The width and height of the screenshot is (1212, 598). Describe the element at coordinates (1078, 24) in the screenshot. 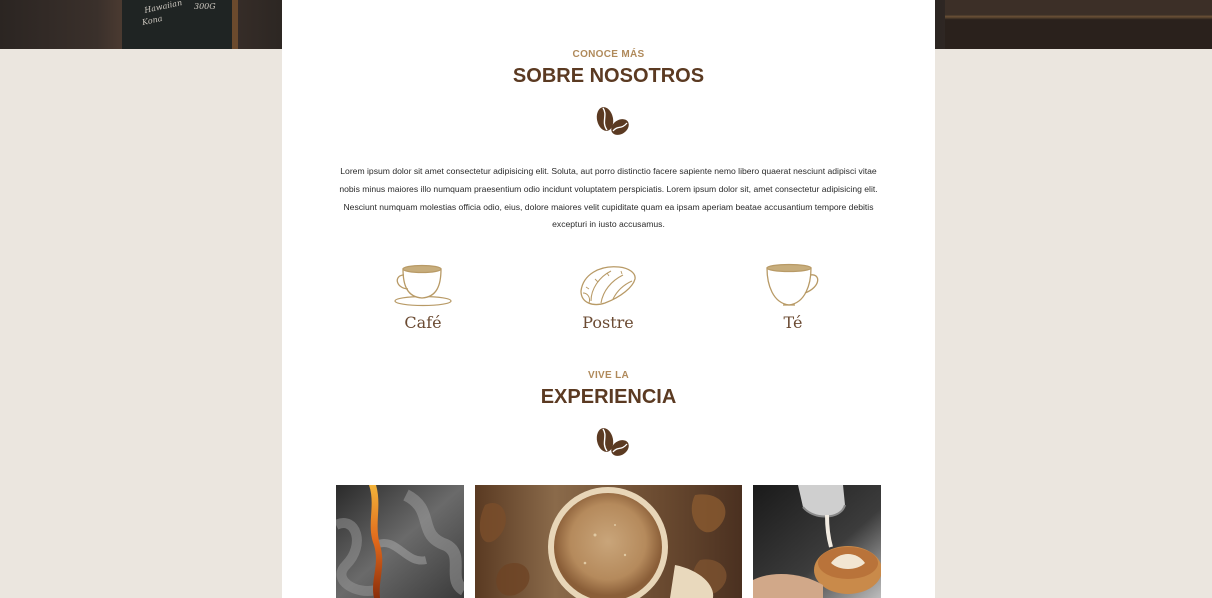

I see `shelf-decor` at that location.